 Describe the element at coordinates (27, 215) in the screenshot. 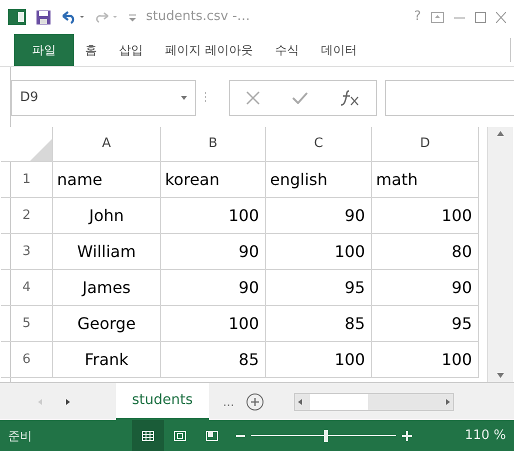

I see `row-header: 2` at that location.